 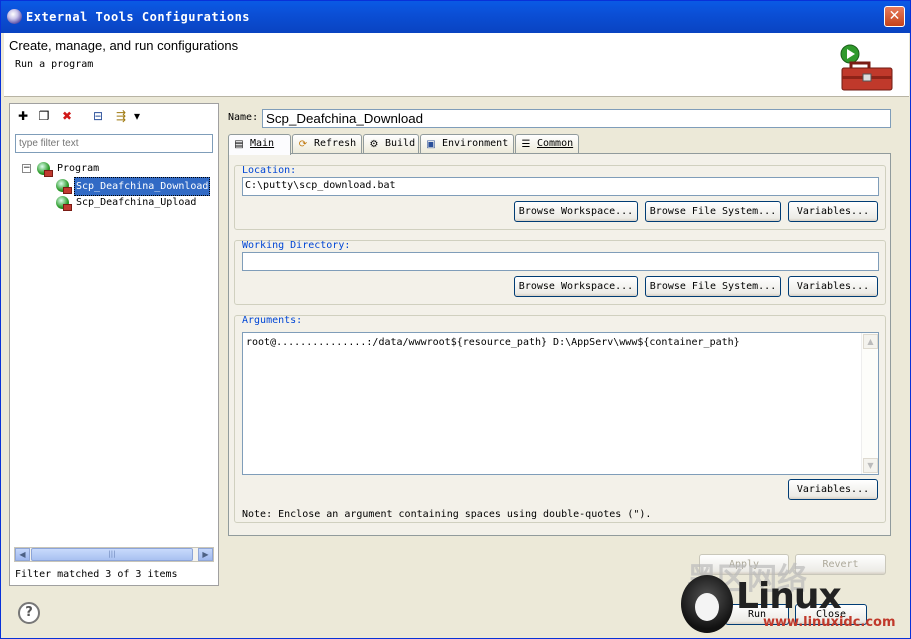 I want to click on scroll-up-icon: ▲, so click(x=870, y=341).